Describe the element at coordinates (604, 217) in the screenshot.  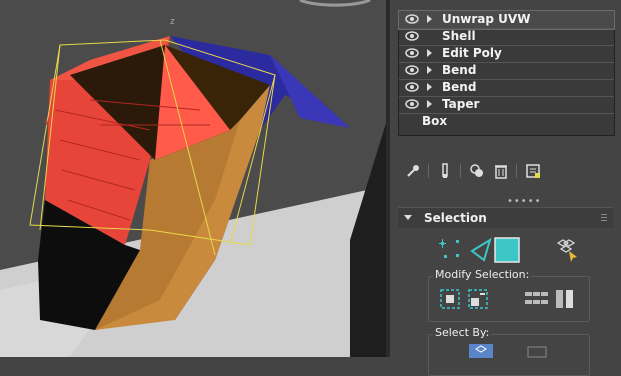
I see `rollout-grip-icon` at that location.